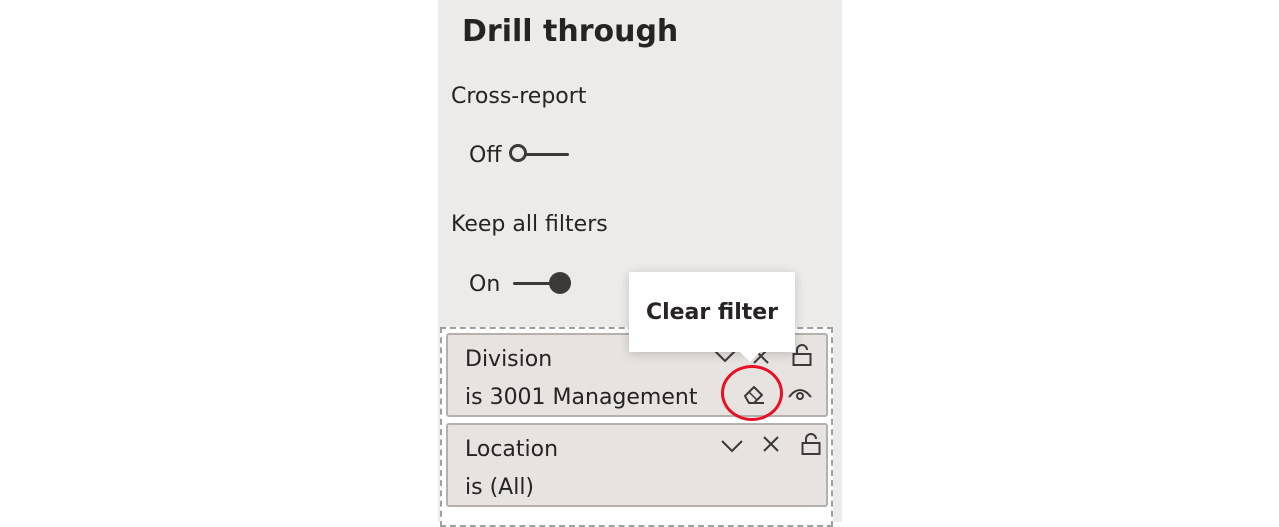 The image size is (1279, 527). I want to click on close-icon, so click(771, 444).